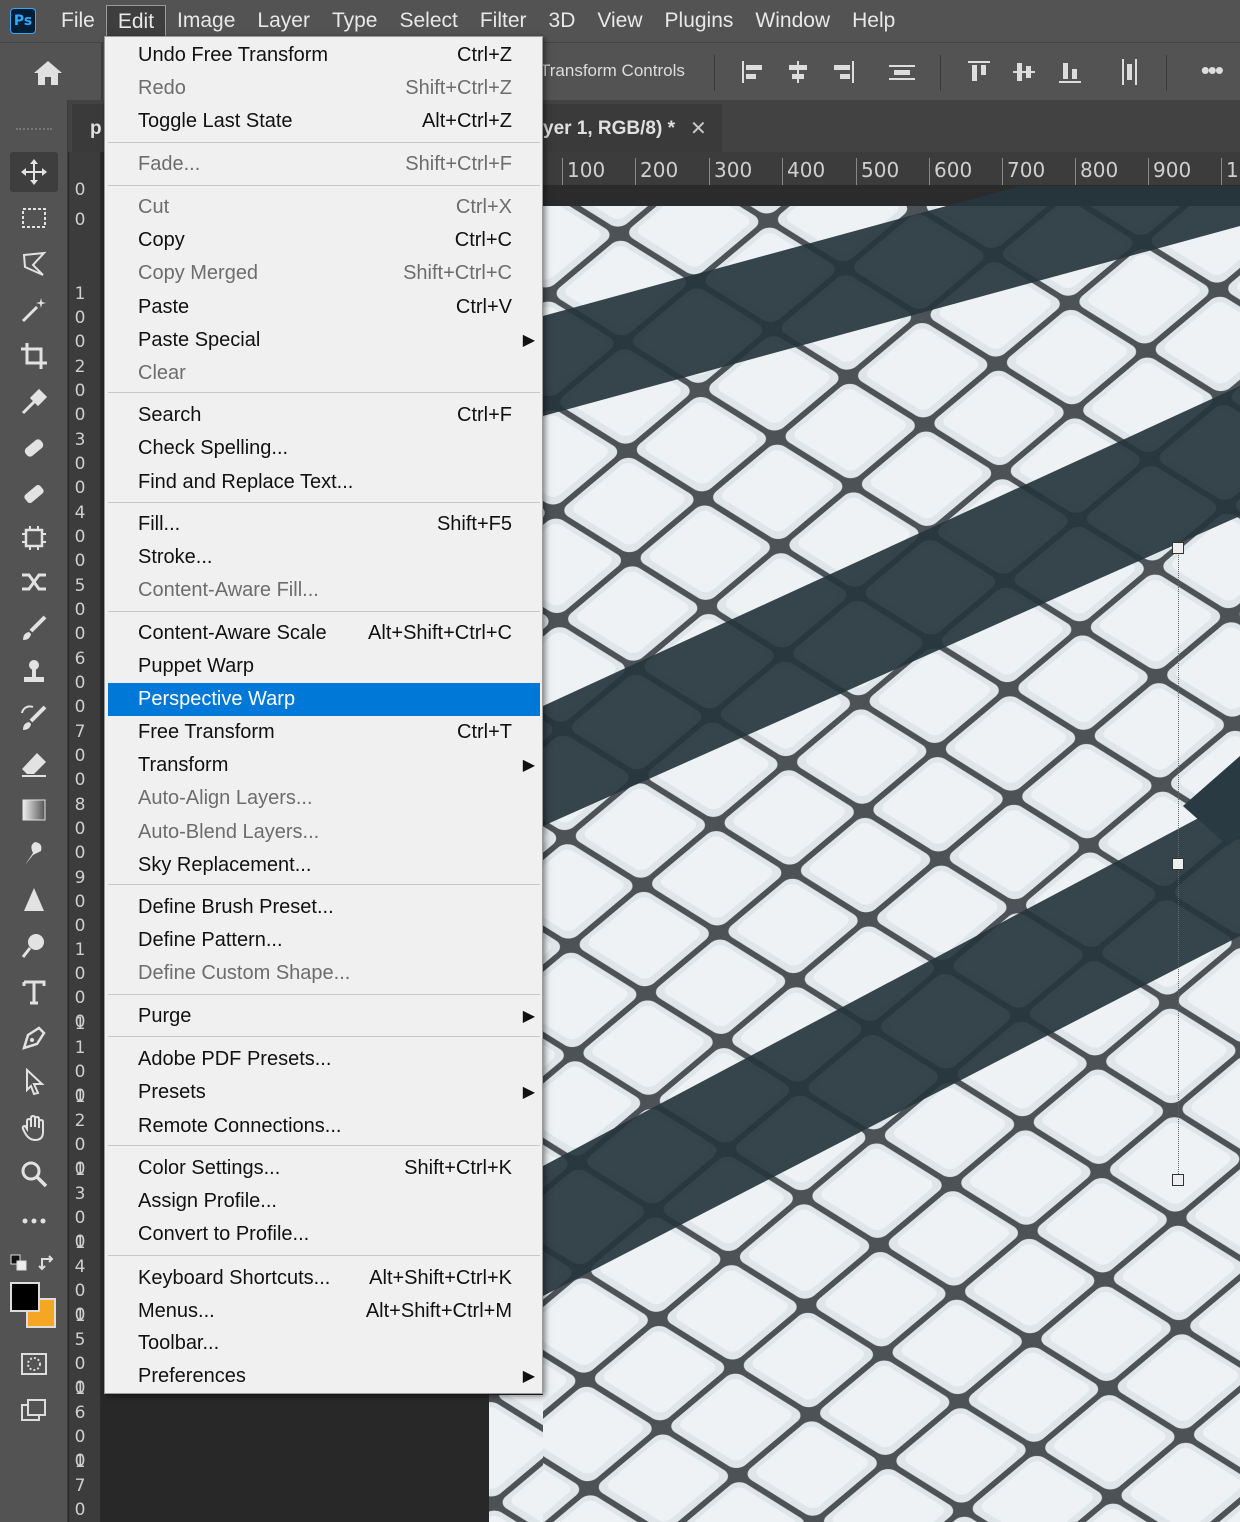 Image resolution: width=1240 pixels, height=1522 pixels. What do you see at coordinates (25, 1297) in the screenshot?
I see `foreground-color-swatch` at bounding box center [25, 1297].